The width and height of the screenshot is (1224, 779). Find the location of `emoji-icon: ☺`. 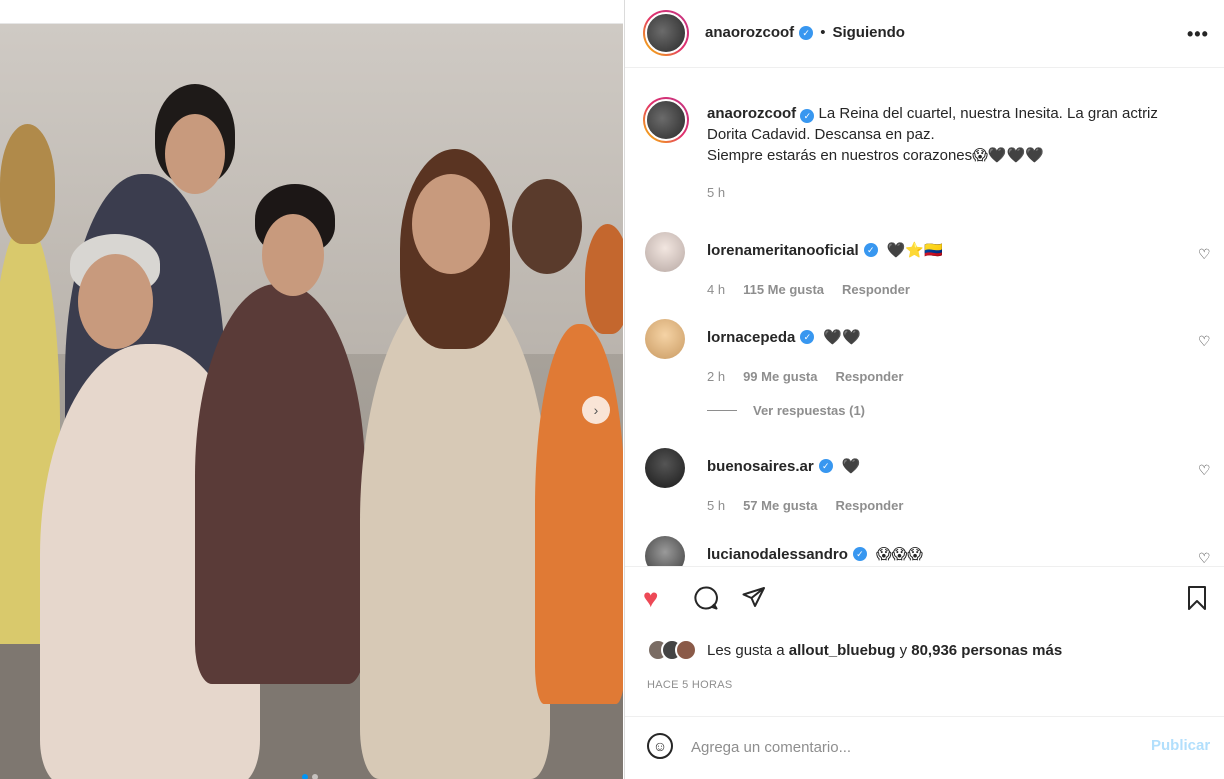

emoji-icon: ☺ is located at coordinates (660, 746).